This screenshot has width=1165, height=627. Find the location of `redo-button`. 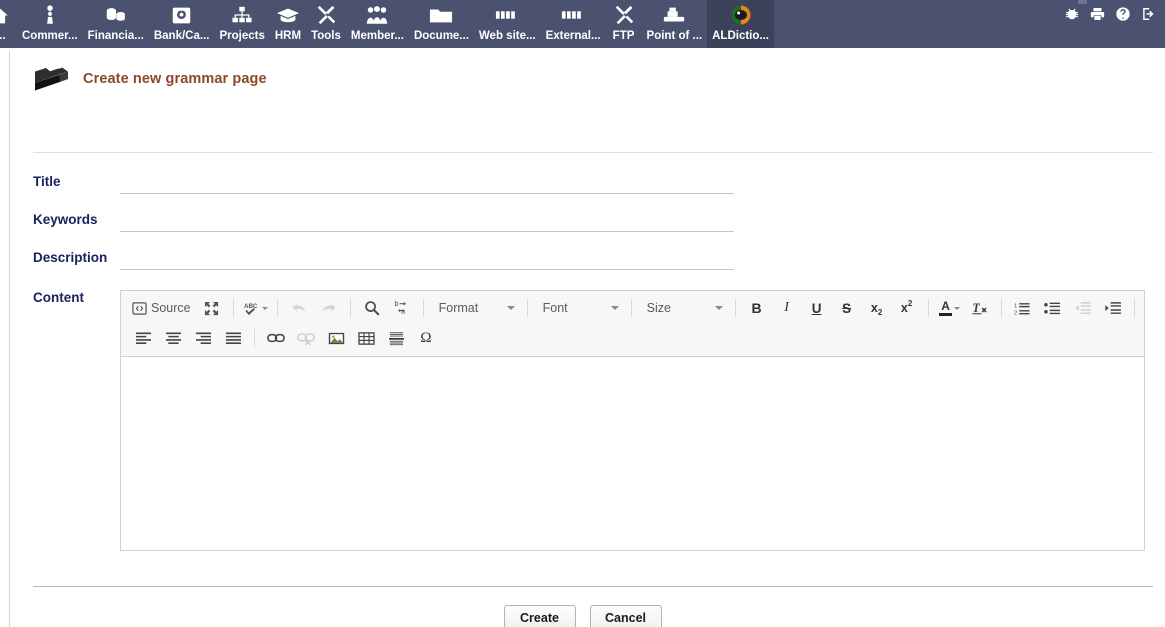

redo-button is located at coordinates (329, 308).